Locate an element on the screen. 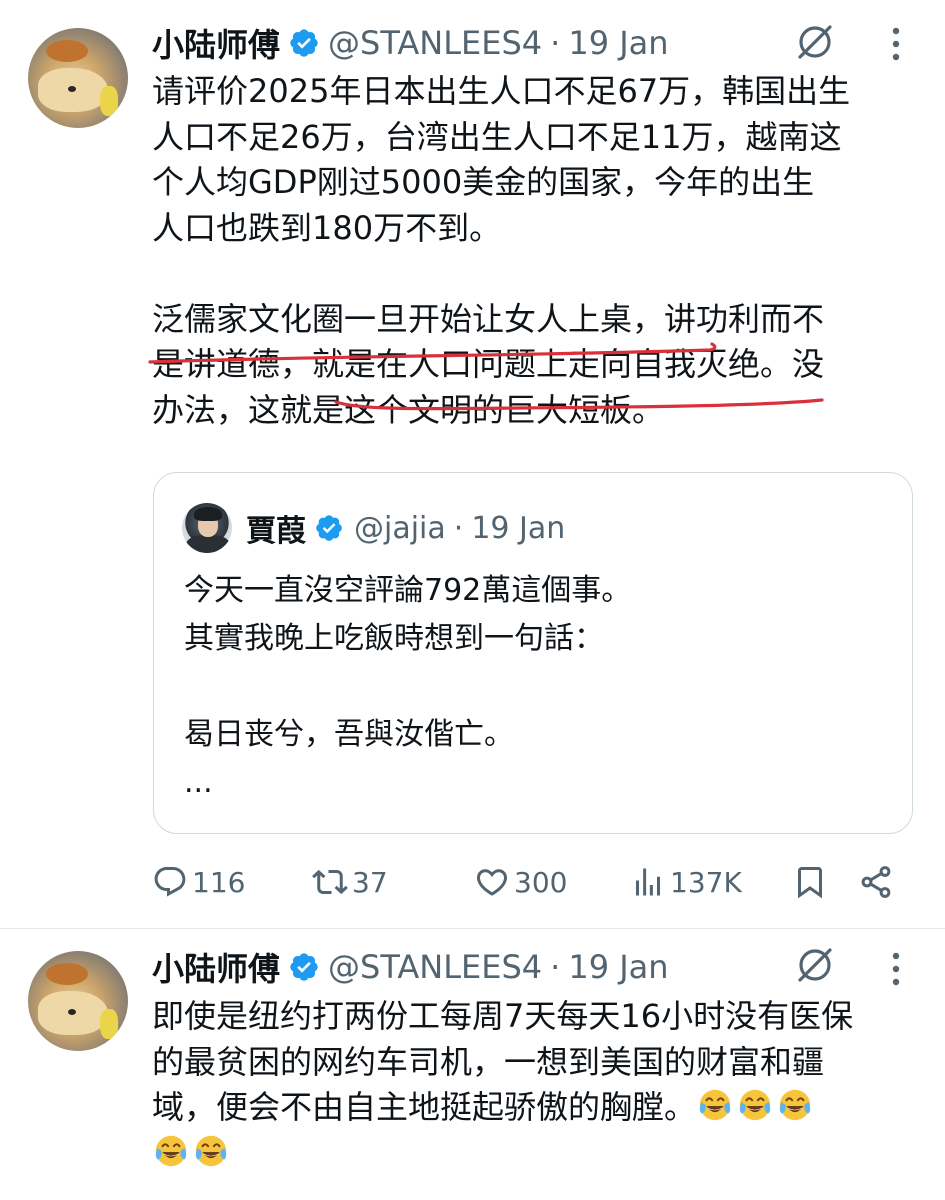 The width and height of the screenshot is (945, 1200). tweet-text-line: 的最贫困的网约车司机，一想到美国的财富和疆 is located at coordinates (488, 1061).